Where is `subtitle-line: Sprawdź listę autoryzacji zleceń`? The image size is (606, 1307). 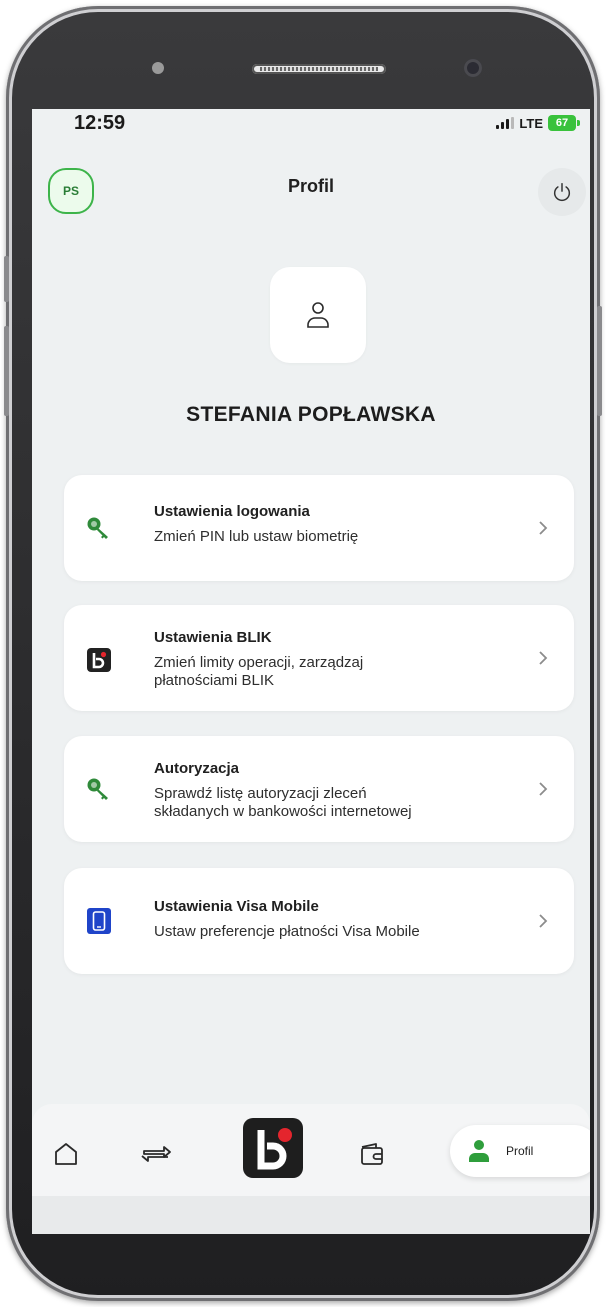 subtitle-line: Sprawdź listę autoryzacji zleceń is located at coordinates (260, 793).